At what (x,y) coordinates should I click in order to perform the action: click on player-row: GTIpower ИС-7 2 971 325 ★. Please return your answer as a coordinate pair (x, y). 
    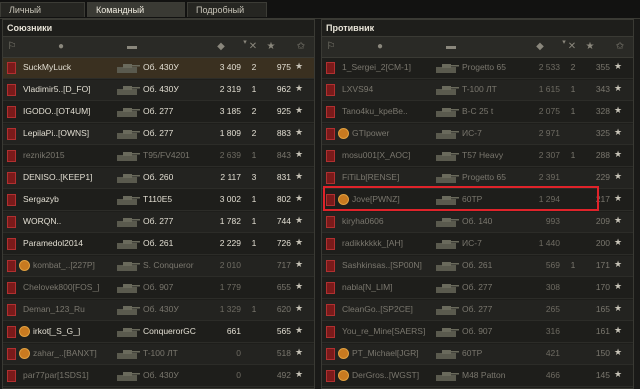
    Looking at the image, I should click on (477, 134).